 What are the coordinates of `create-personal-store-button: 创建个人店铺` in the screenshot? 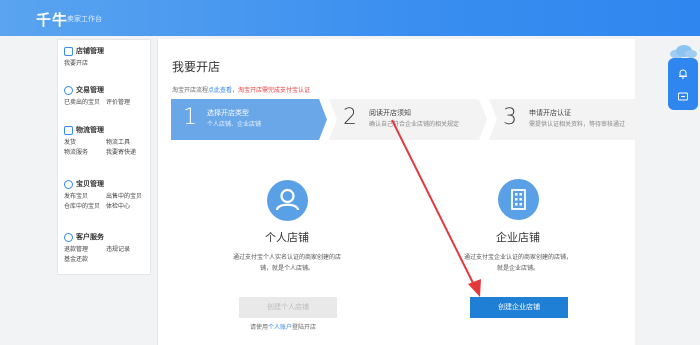 It's located at (288, 307).